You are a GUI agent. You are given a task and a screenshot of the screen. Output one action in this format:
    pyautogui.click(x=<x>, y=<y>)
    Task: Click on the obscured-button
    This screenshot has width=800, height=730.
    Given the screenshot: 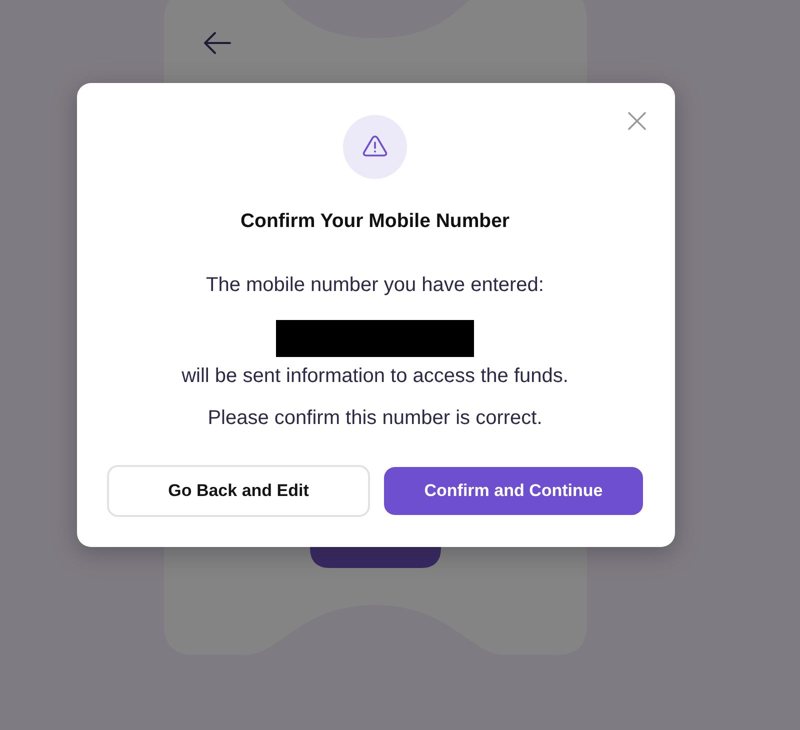 What is the action you would take?
    pyautogui.click(x=375, y=557)
    